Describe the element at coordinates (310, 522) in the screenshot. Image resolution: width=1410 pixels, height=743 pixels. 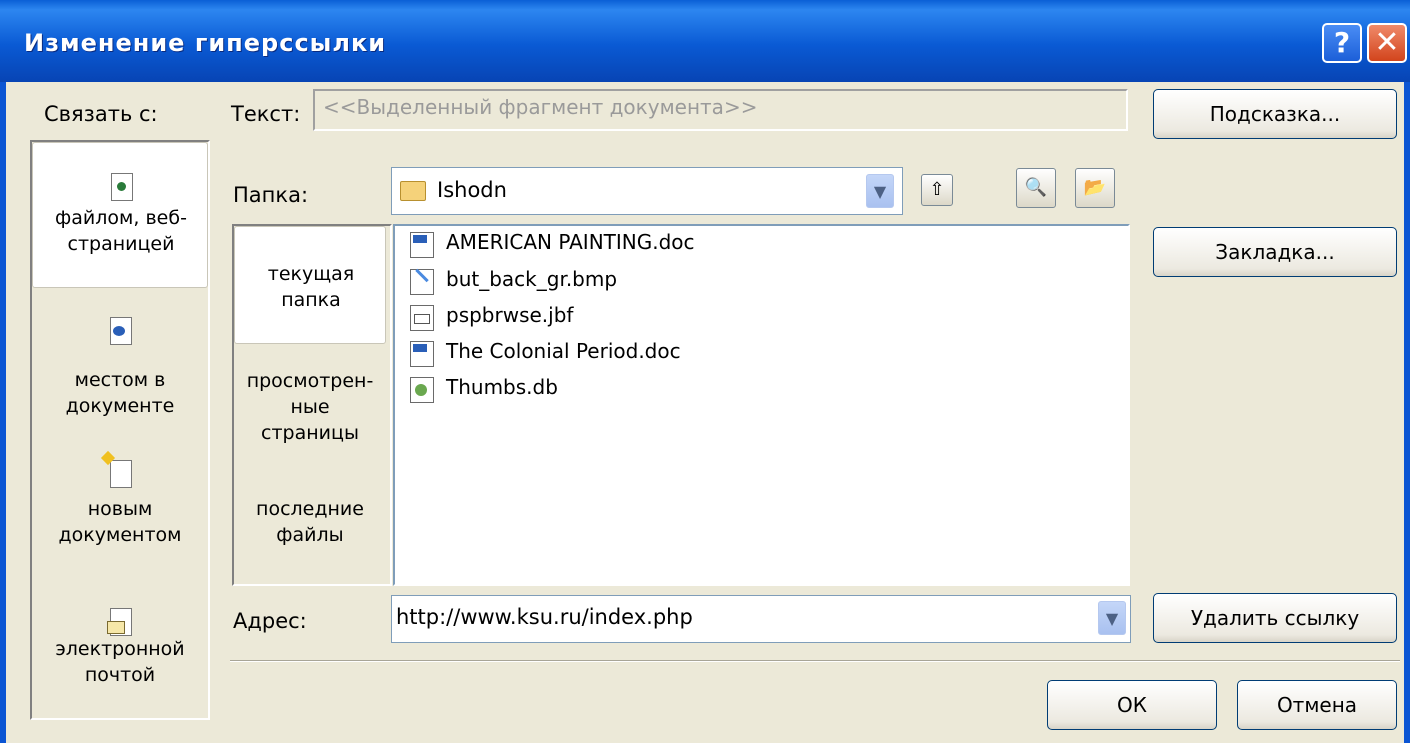
I see `recent-files-label: последние файлы` at that location.